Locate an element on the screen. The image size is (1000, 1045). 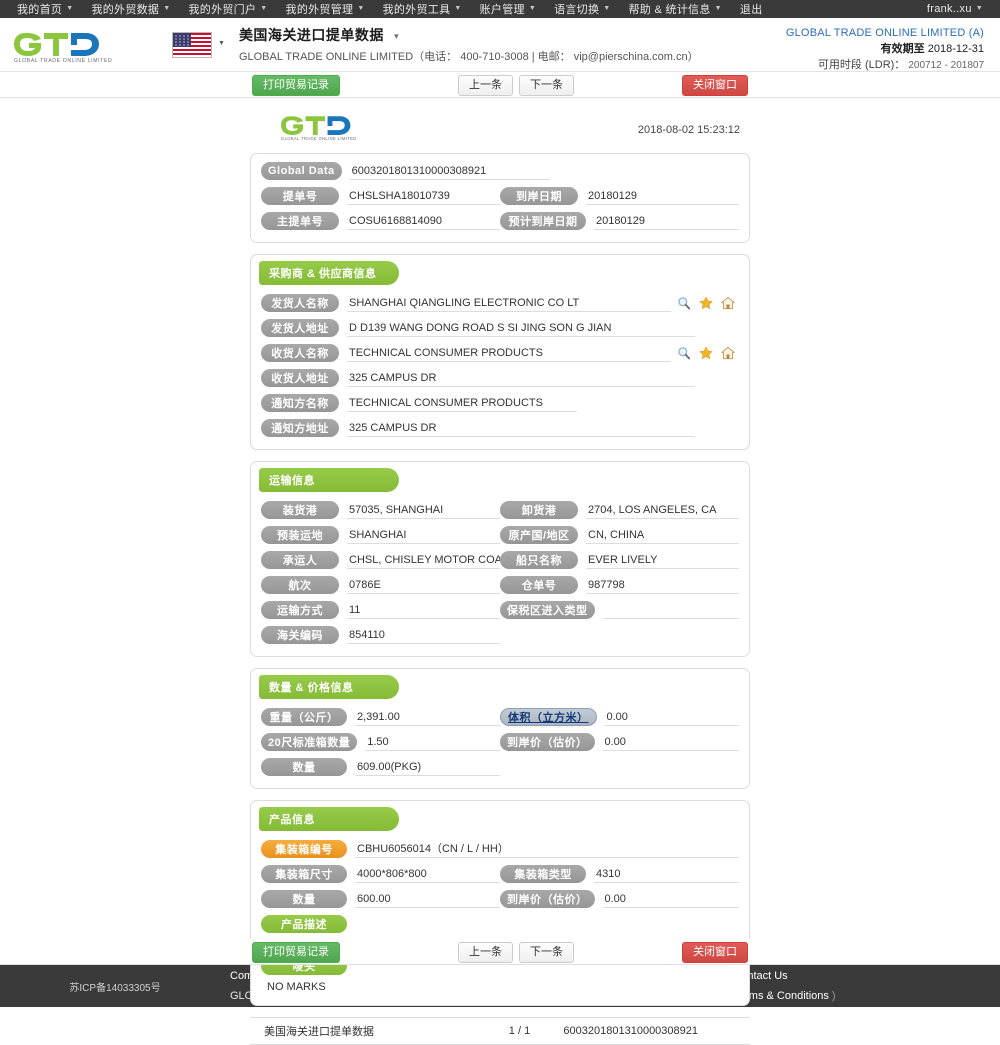
manifest-number-label: 仓单号 is located at coordinates (539, 585).